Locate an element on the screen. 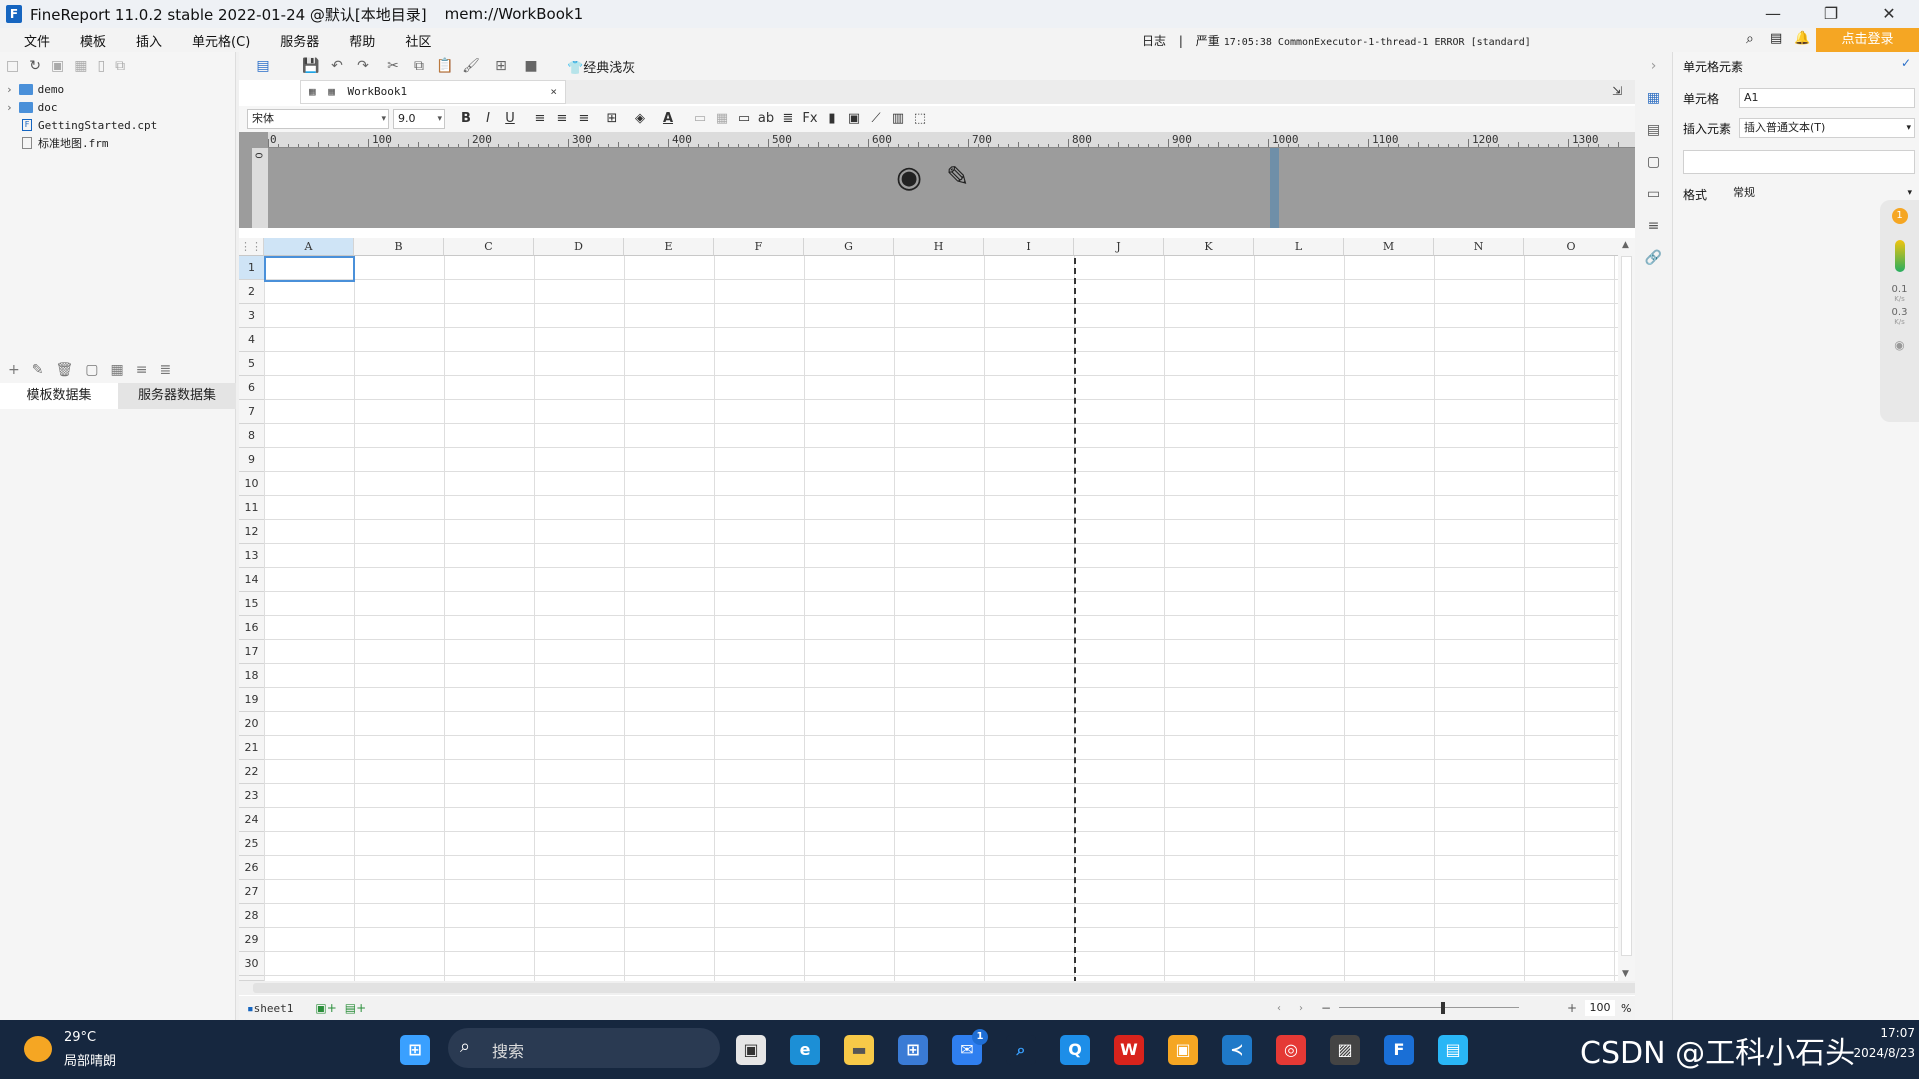 Image resolution: width=1919 pixels, height=1079 pixels. row-header: 15 is located at coordinates (251, 604).